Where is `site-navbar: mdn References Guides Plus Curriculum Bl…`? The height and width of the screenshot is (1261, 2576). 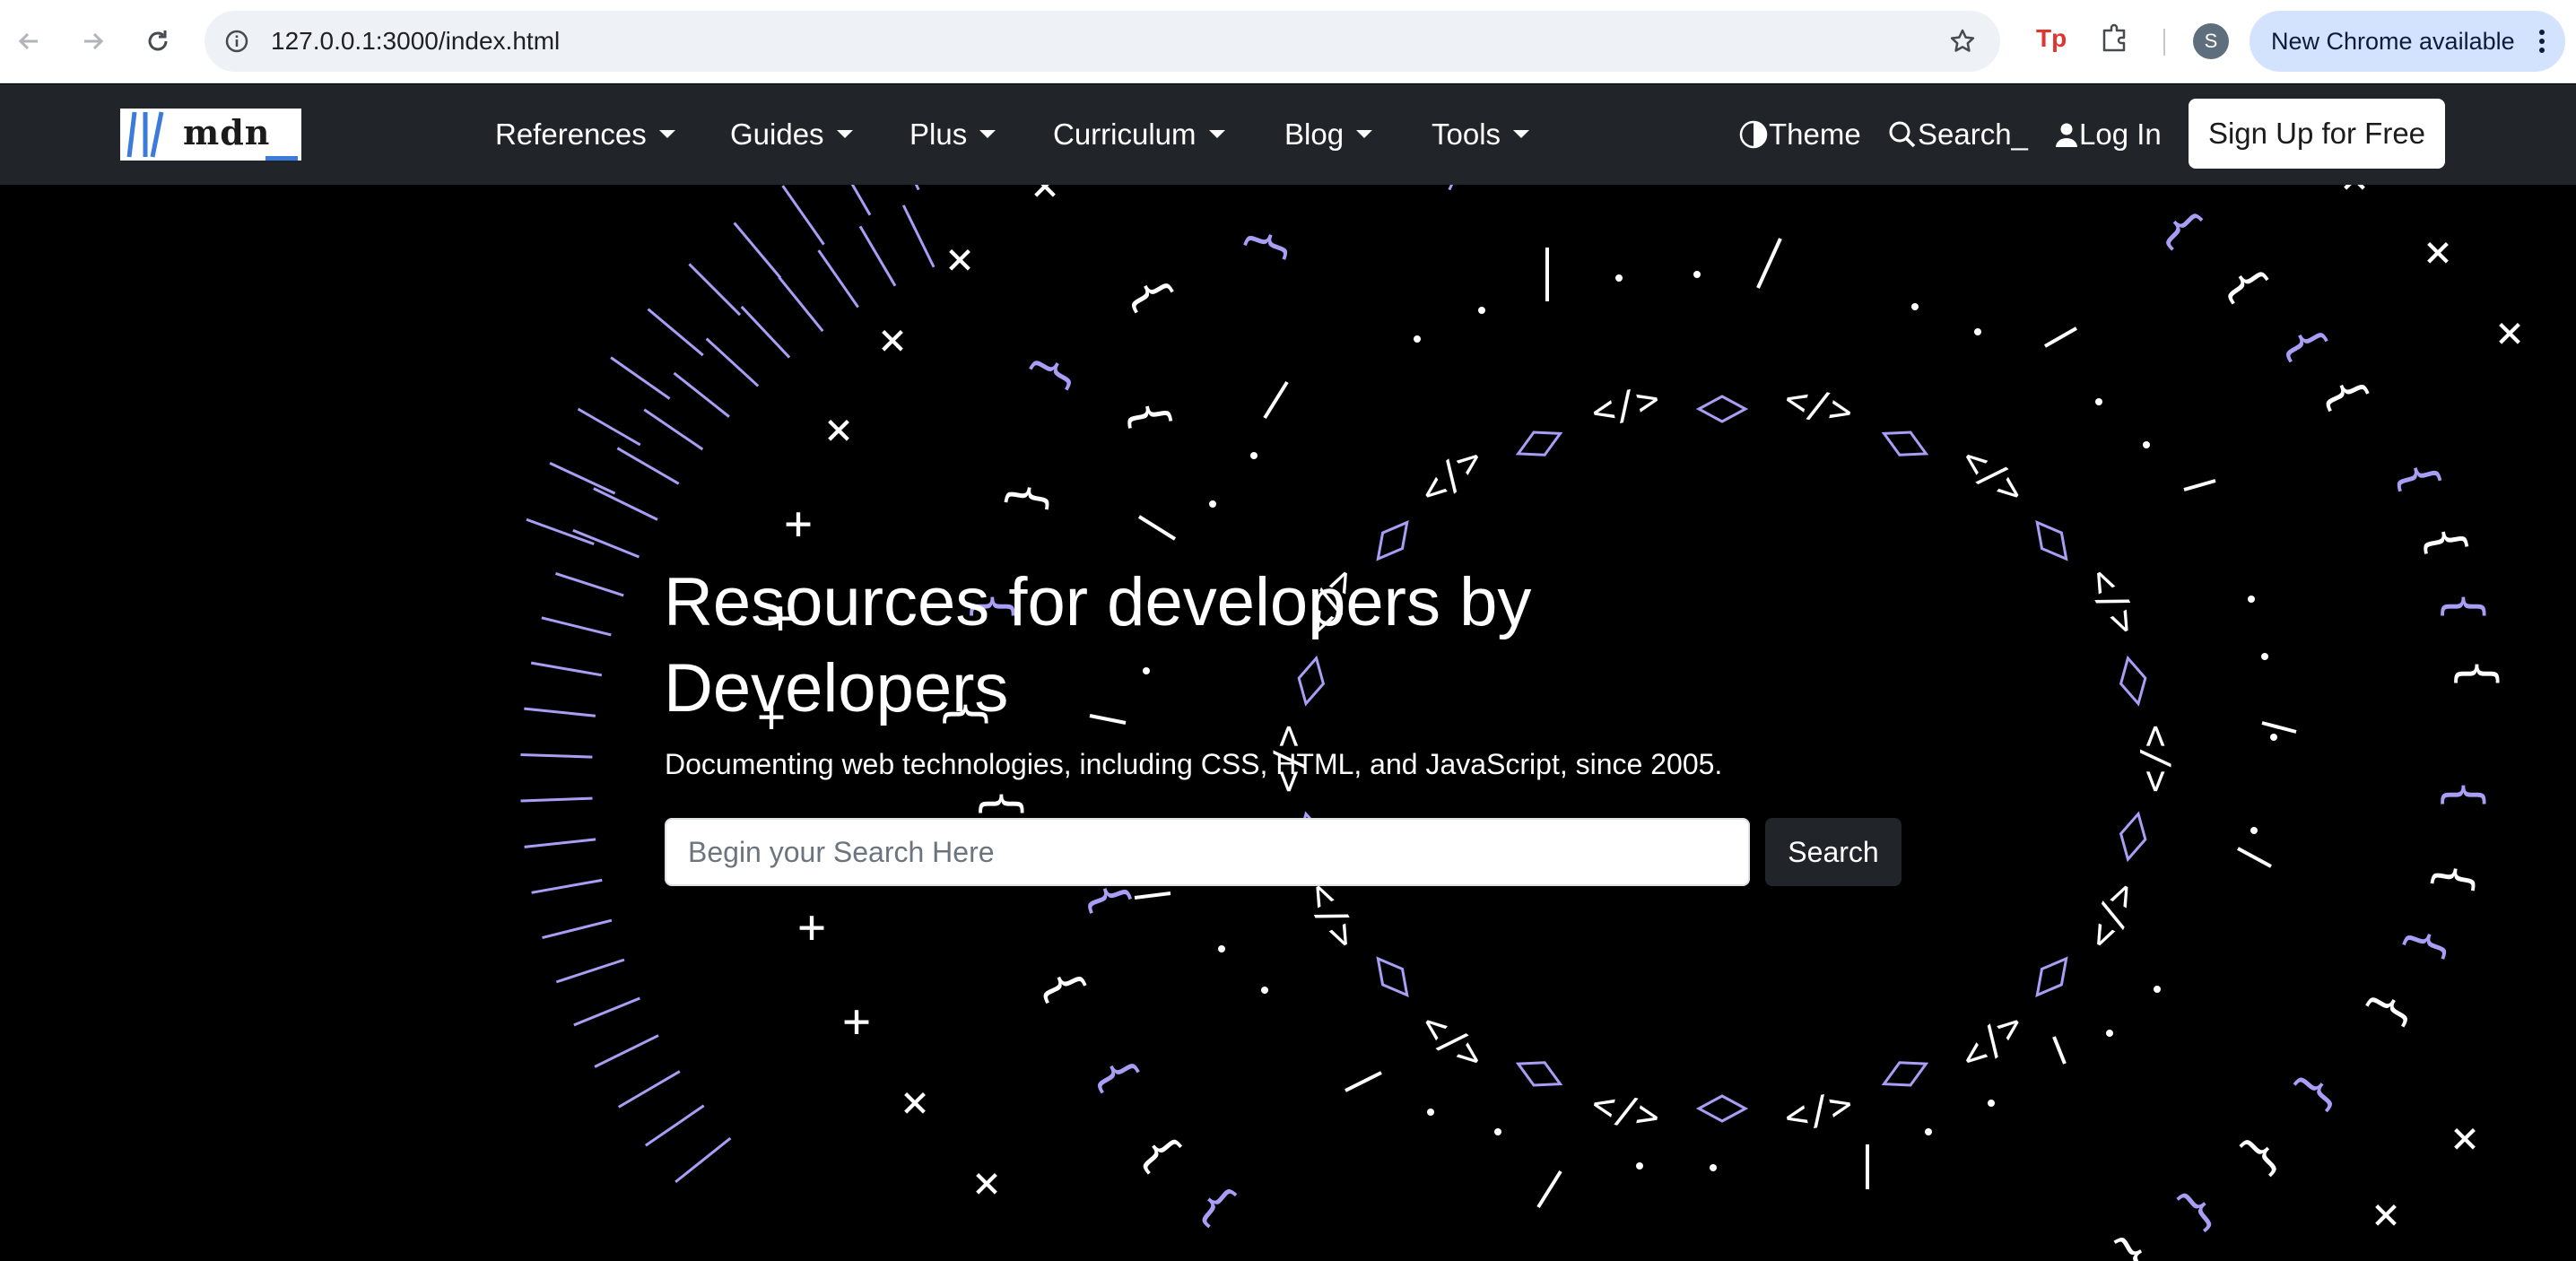
site-navbar: mdn References Guides Plus Curriculum Bl… is located at coordinates (1288, 134).